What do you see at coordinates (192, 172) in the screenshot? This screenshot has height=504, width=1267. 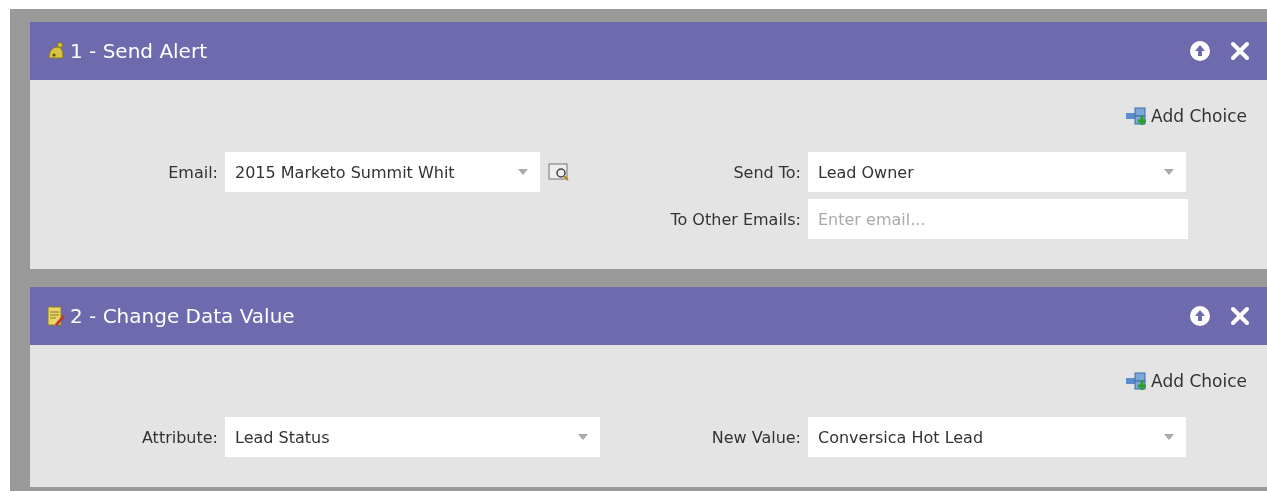 I see `field-label: Email:` at bounding box center [192, 172].